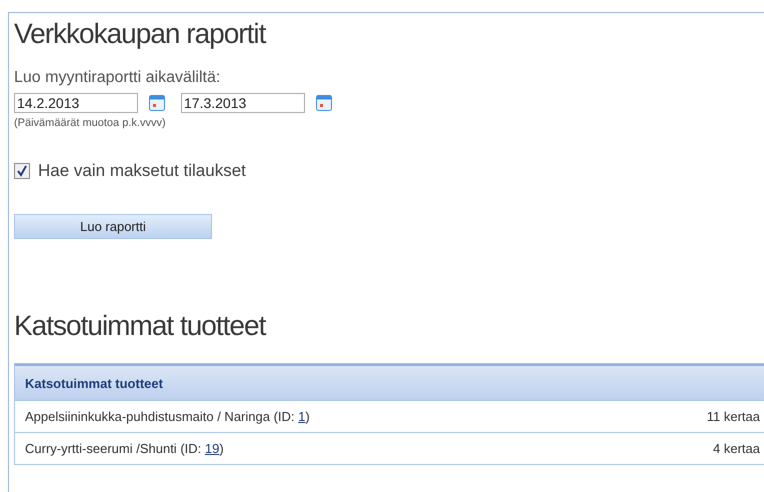  Describe the element at coordinates (212, 448) in the screenshot. I see `product-id-link: 19` at that location.